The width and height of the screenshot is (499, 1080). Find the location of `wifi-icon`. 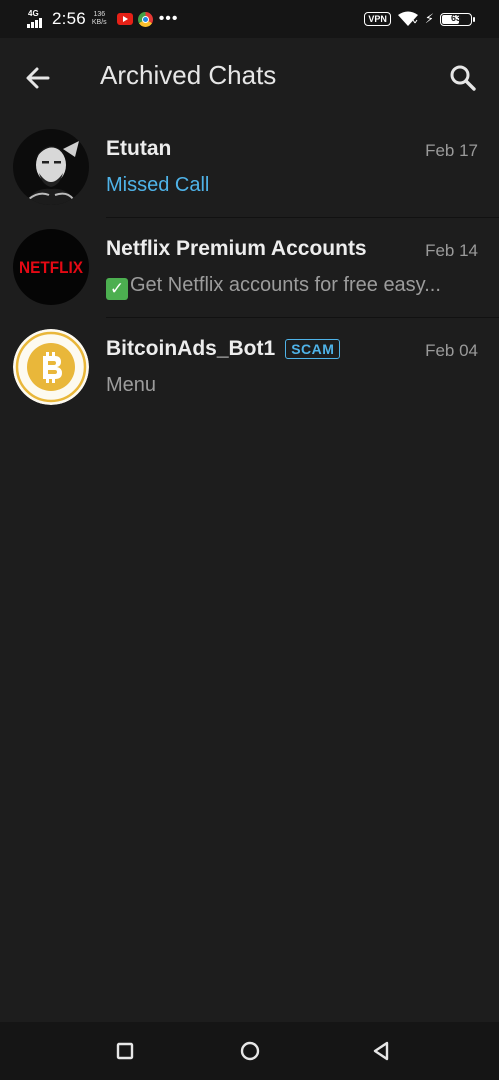

wifi-icon is located at coordinates (407, 18).